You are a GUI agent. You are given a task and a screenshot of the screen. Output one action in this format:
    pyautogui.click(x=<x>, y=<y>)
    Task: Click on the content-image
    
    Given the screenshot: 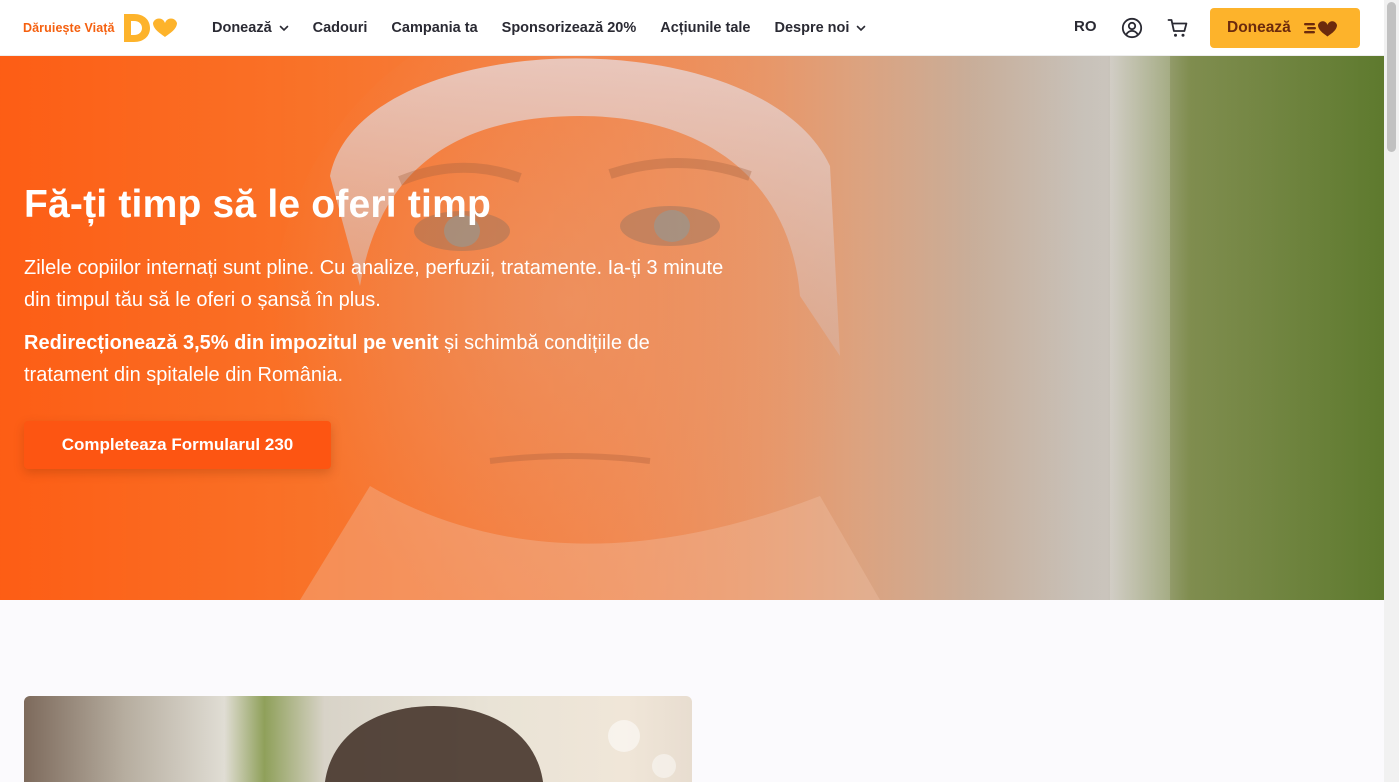 What is the action you would take?
    pyautogui.click(x=358, y=739)
    